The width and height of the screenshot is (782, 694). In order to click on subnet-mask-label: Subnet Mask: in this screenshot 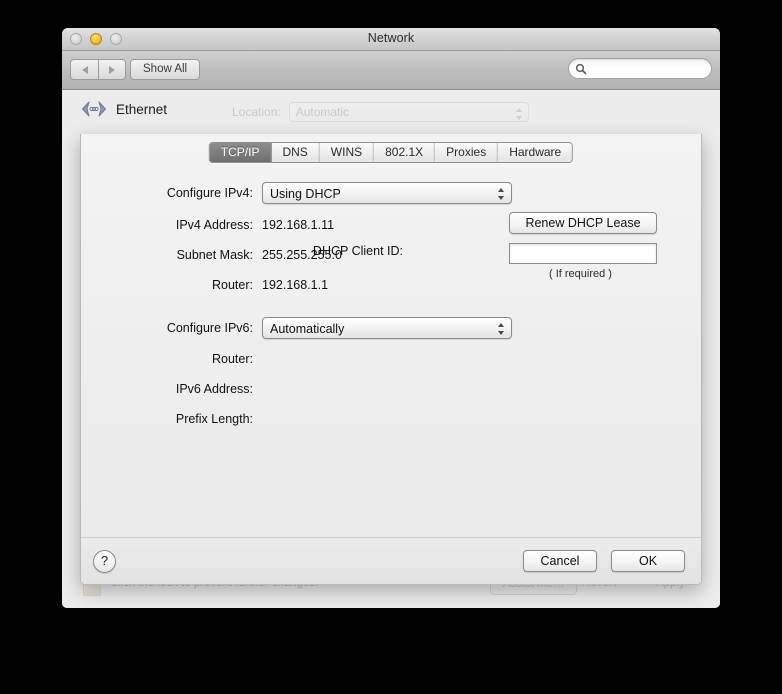, I will do `click(214, 255)`.